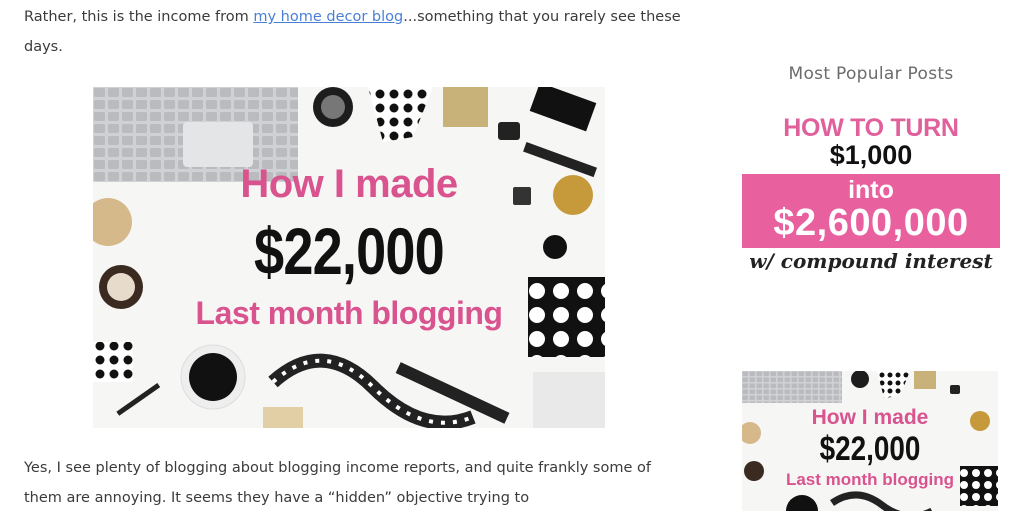 This screenshot has width=1024, height=513. Describe the element at coordinates (139, 17) in the screenshot. I see `paragraph-intro-text: Rather, this is the income from` at that location.